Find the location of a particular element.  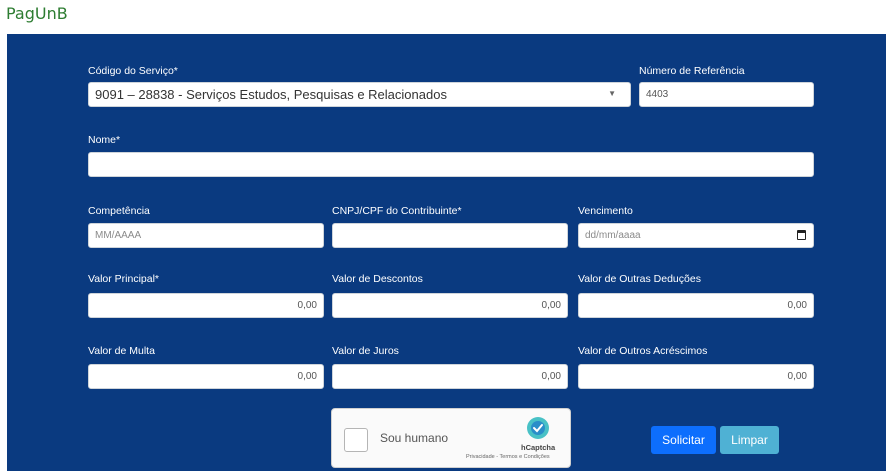

name-label: Nome* is located at coordinates (104, 140).